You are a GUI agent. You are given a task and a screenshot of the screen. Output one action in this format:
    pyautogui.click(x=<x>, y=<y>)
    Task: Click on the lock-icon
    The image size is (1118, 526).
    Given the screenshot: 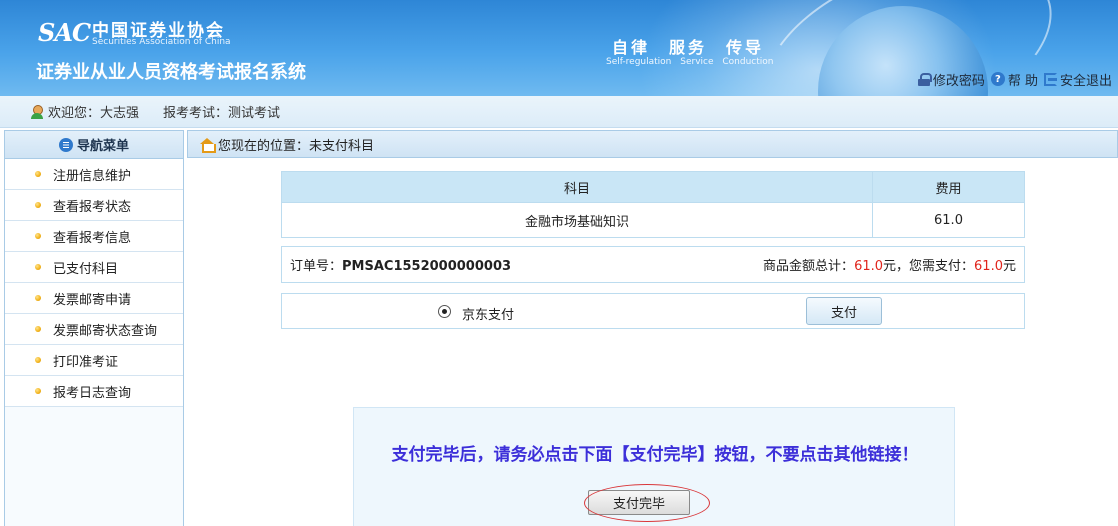 What is the action you would take?
    pyautogui.click(x=924, y=79)
    